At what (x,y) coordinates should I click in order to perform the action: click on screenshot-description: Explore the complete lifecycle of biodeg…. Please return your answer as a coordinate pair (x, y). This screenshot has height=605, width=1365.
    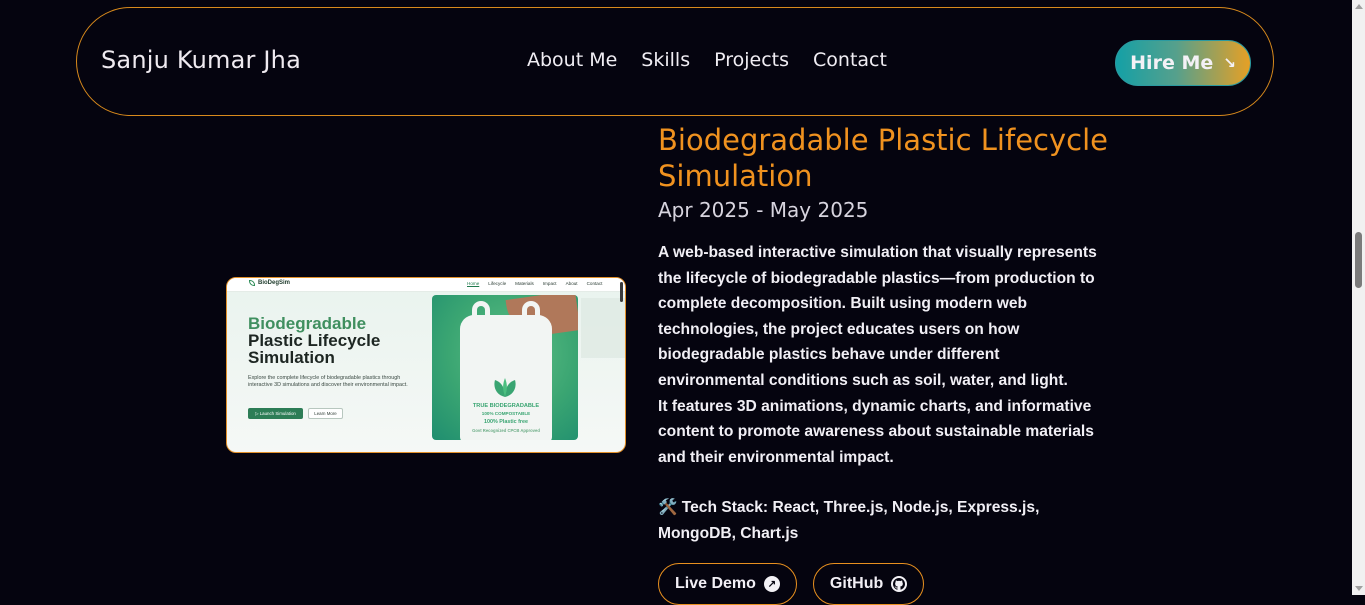
    Looking at the image, I should click on (328, 381).